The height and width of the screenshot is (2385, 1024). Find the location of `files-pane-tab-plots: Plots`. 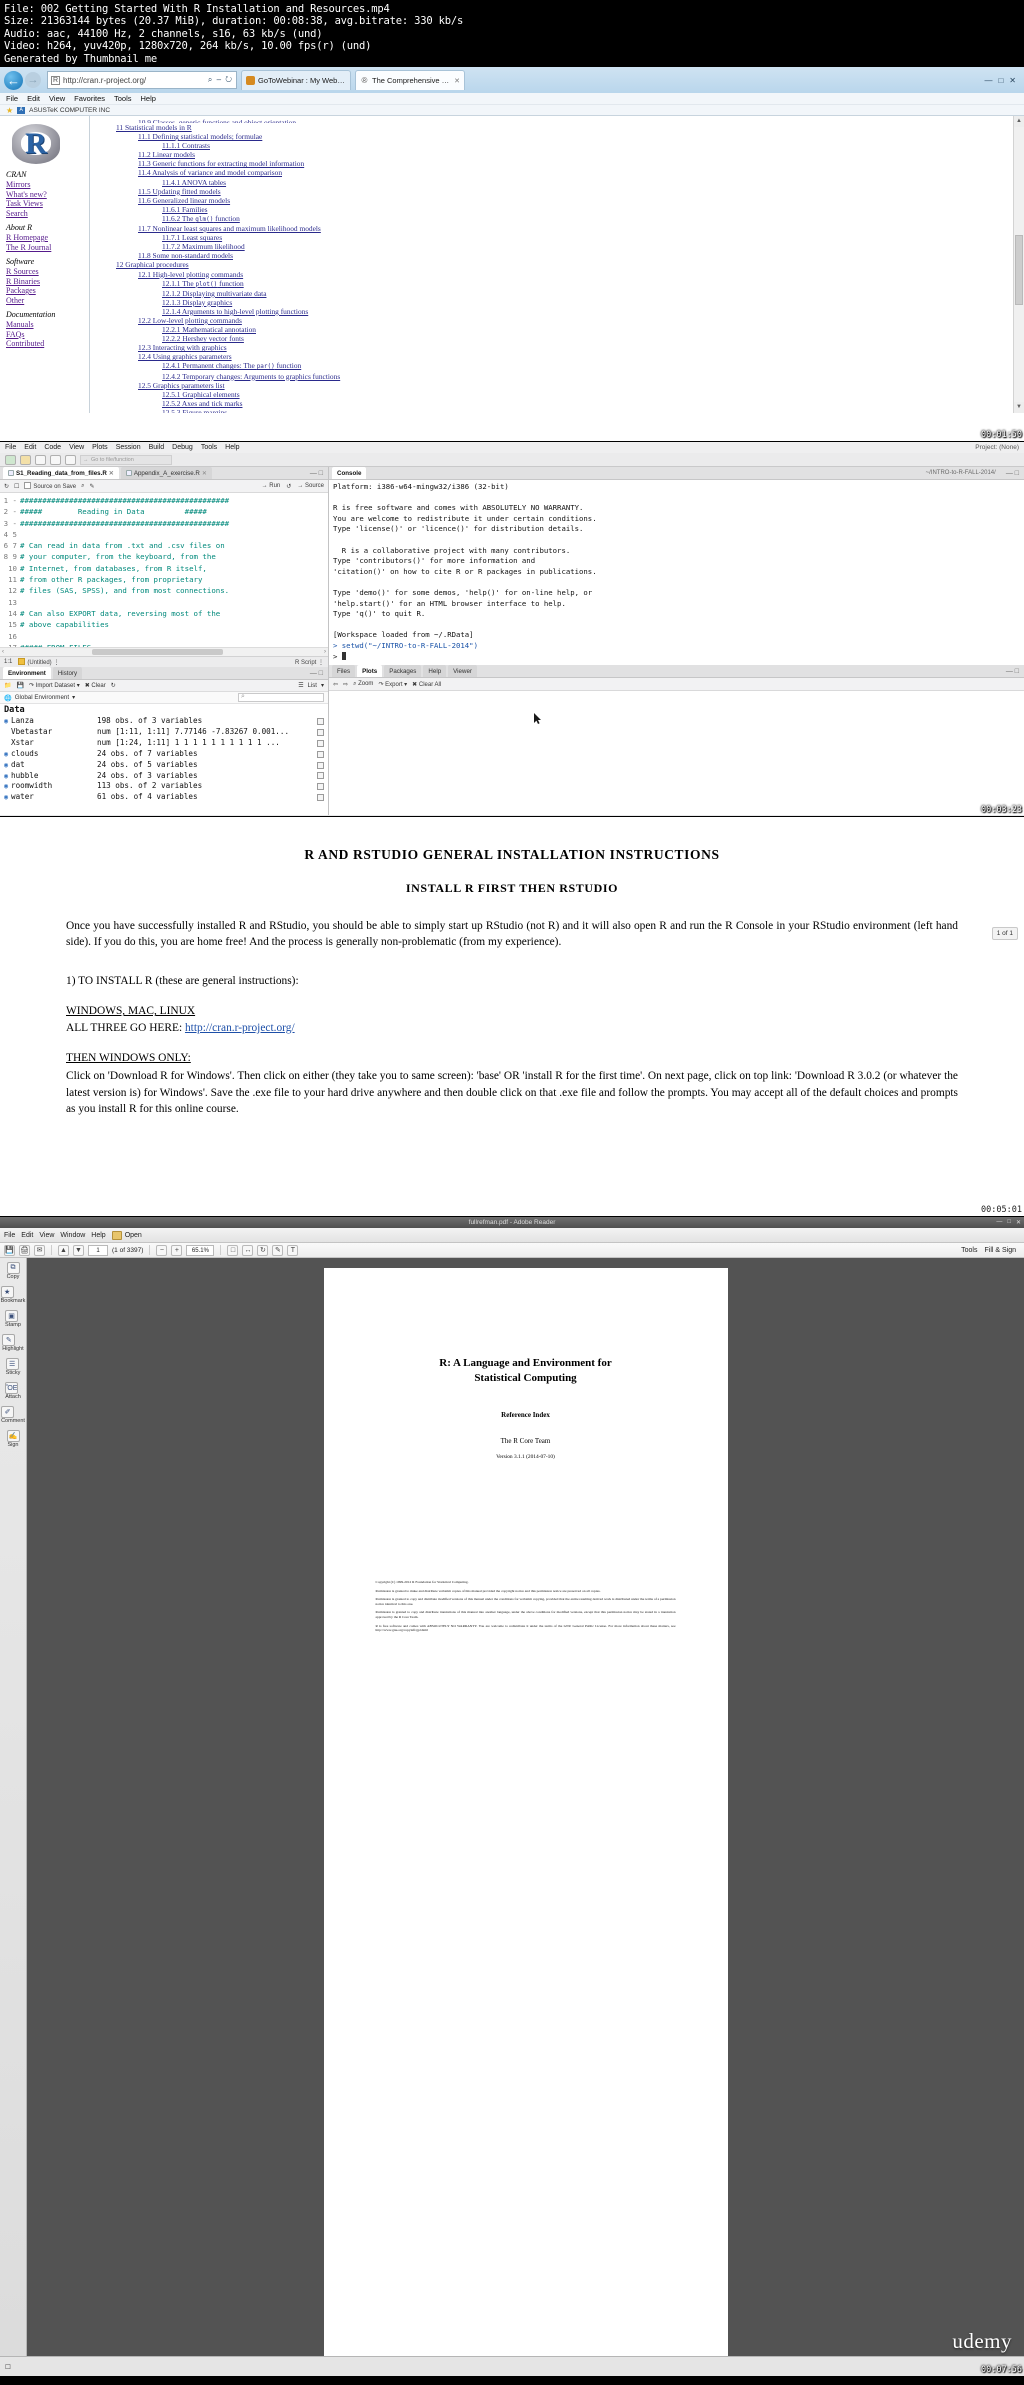

files-pane-tab-plots: Plots is located at coordinates (370, 671).